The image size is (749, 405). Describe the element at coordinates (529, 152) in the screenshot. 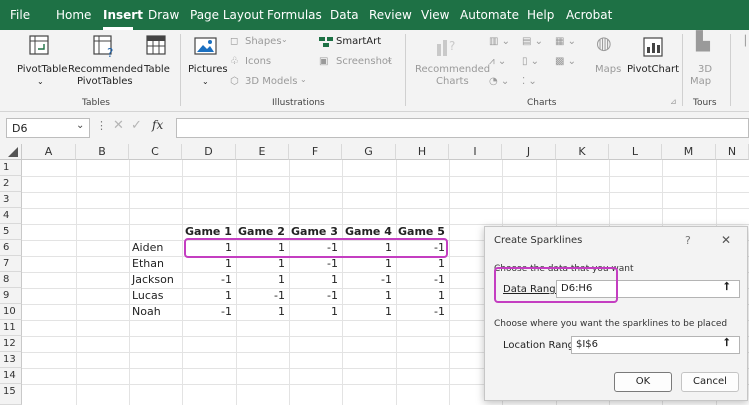

I see `column-header-j: J` at that location.